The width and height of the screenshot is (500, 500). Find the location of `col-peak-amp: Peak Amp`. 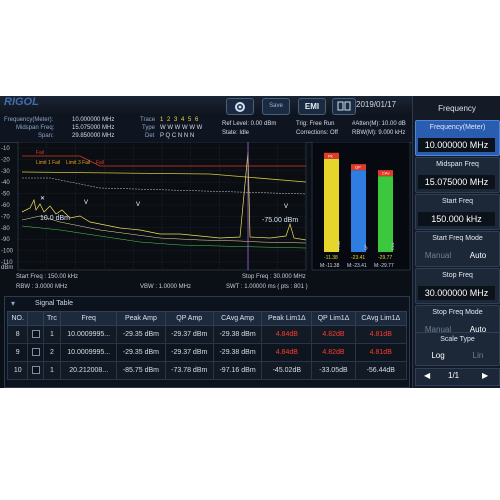

col-peak-amp: Peak Amp is located at coordinates (141, 318).